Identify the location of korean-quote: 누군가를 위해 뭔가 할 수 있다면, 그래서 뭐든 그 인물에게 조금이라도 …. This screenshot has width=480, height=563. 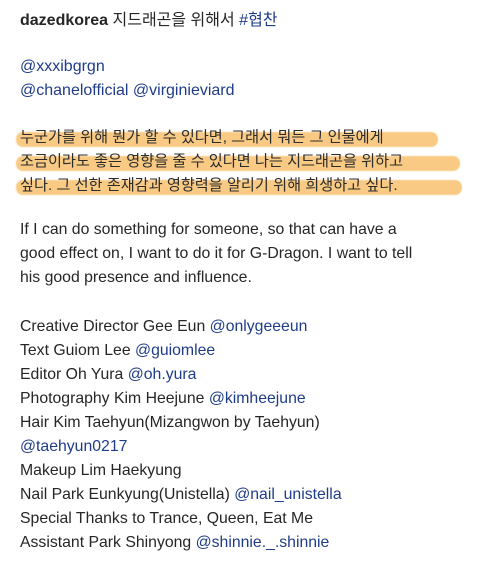
(239, 162).